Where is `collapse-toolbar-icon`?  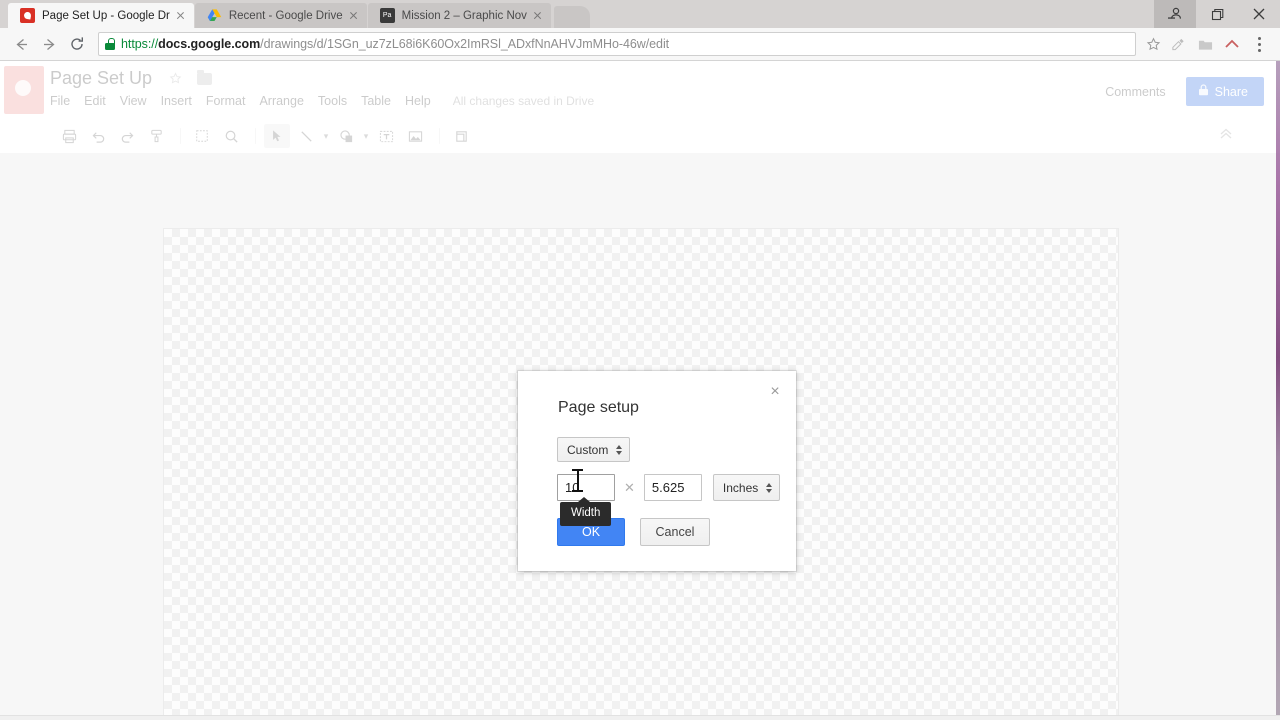 collapse-toolbar-icon is located at coordinates (1226, 136).